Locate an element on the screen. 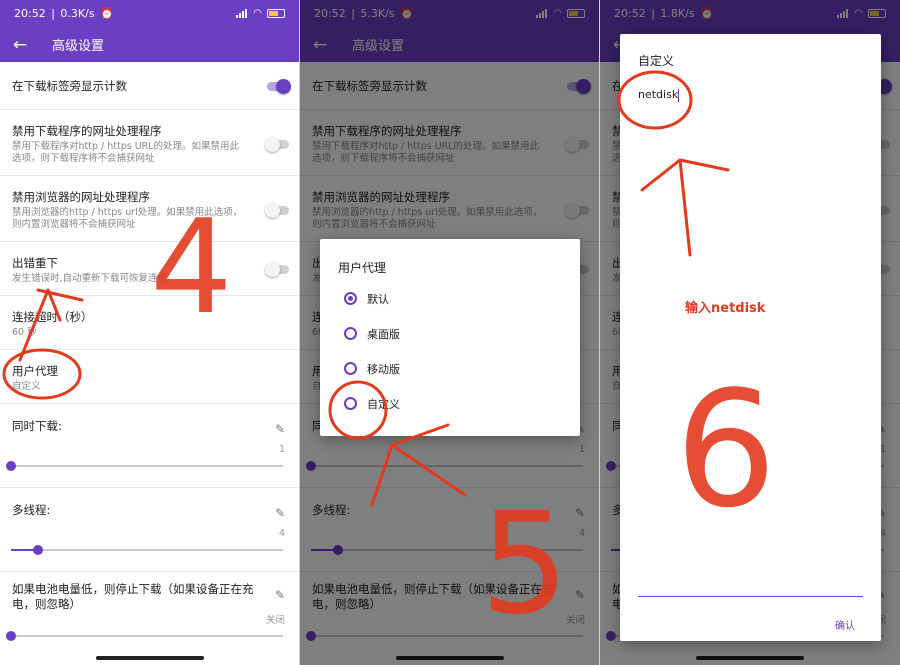 The image size is (900, 665). wifi-icon: ◠ is located at coordinates (257, 13).